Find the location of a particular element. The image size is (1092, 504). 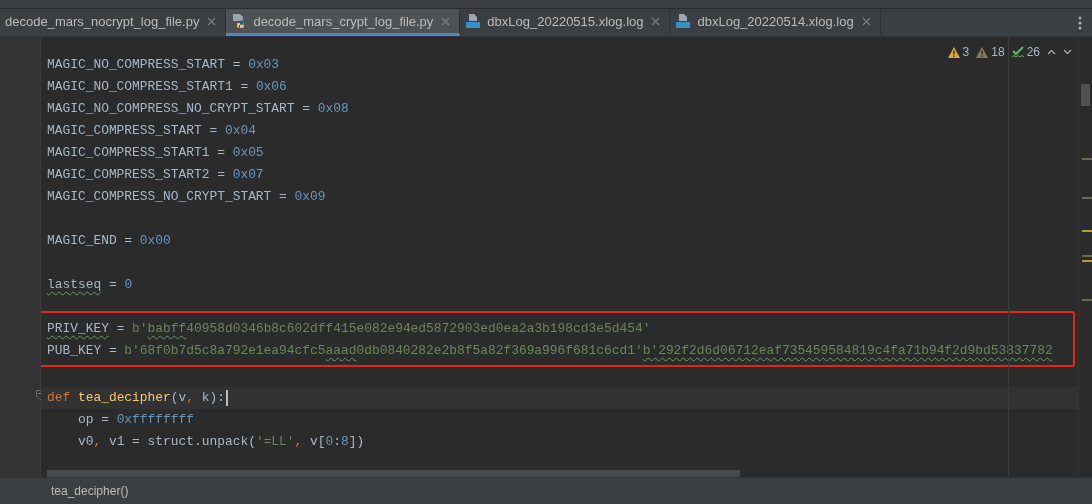

code-line: MAGIC_COMPRESS_START2 = 0x07 is located at coordinates (155, 175).